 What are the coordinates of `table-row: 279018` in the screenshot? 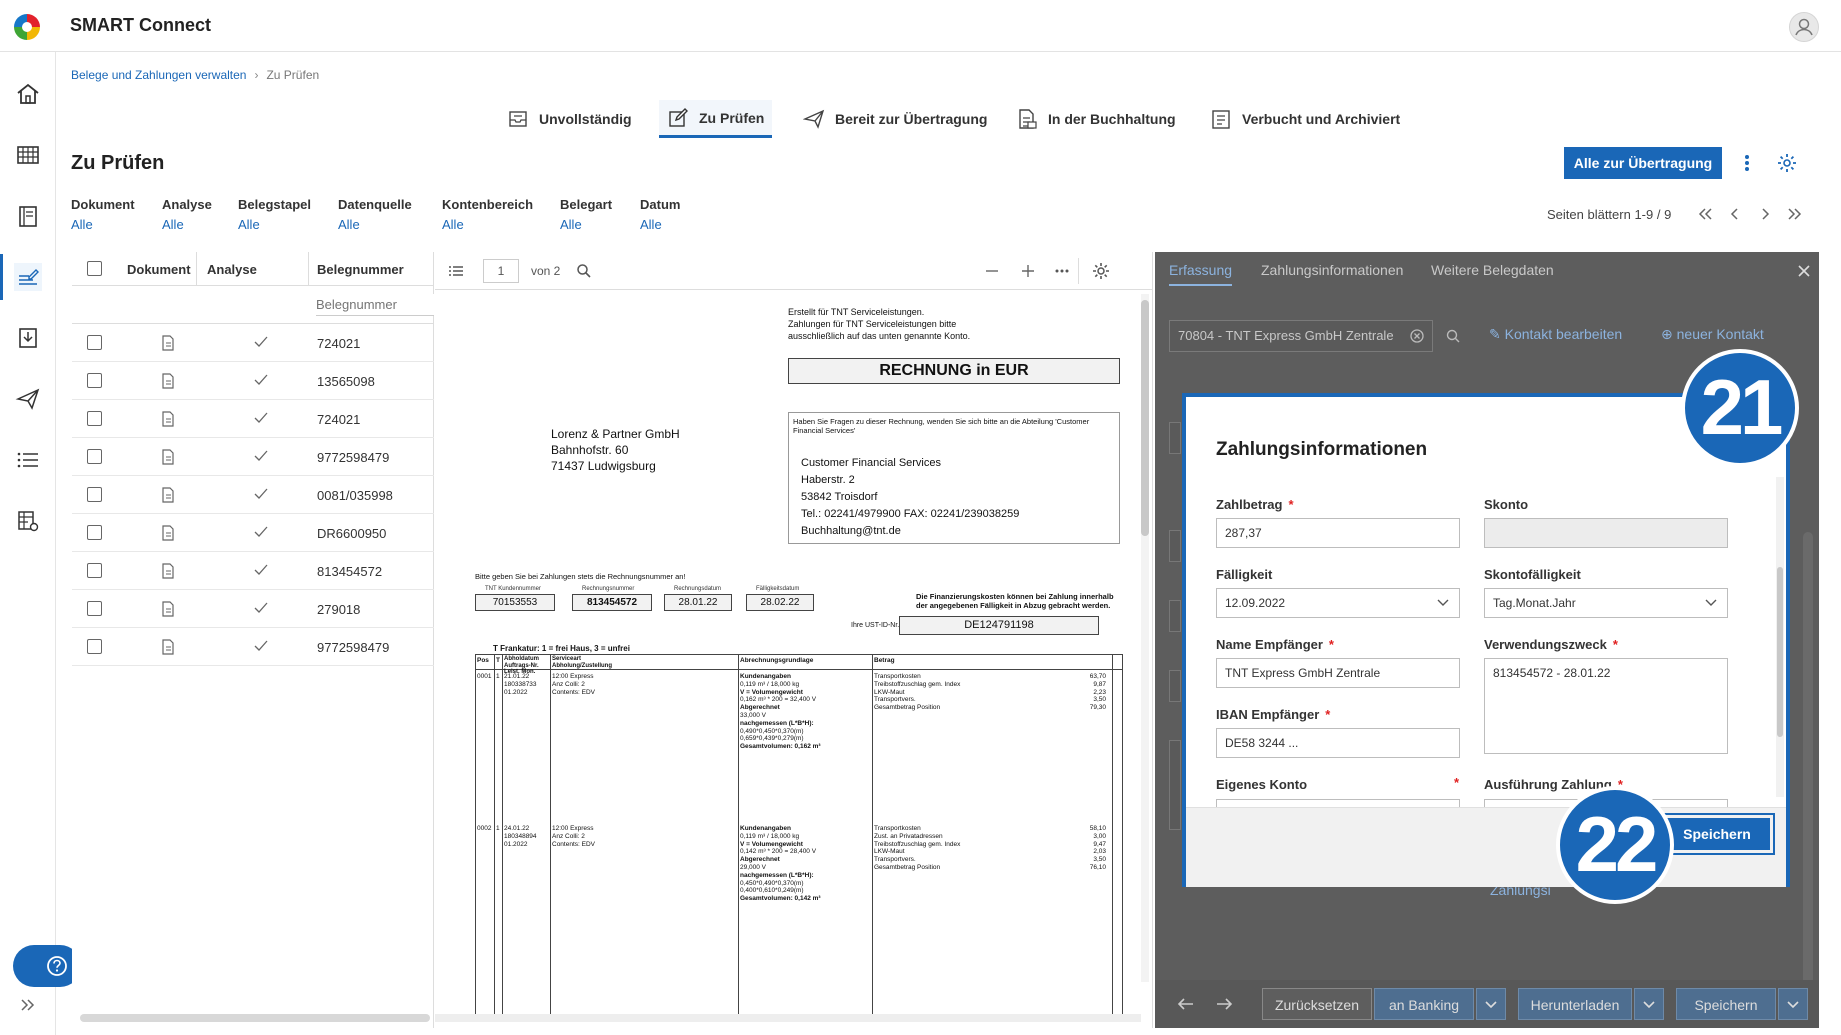 It's located at (253, 609).